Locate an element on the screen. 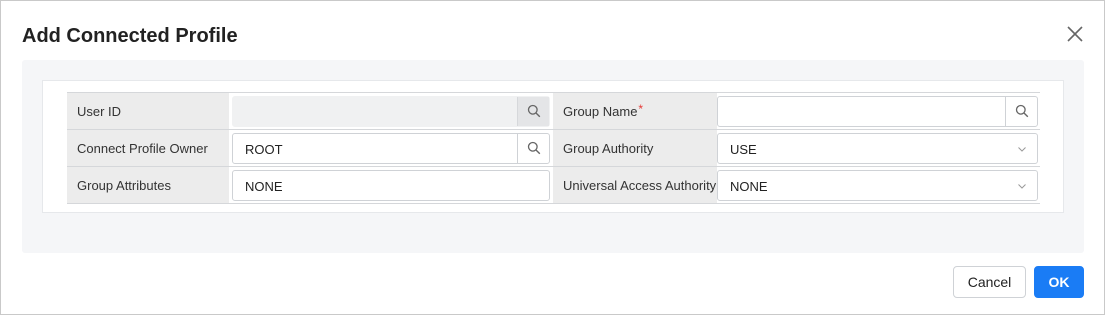 Image resolution: width=1105 pixels, height=315 pixels. universal-access-authority-select: NONE is located at coordinates (877, 185).